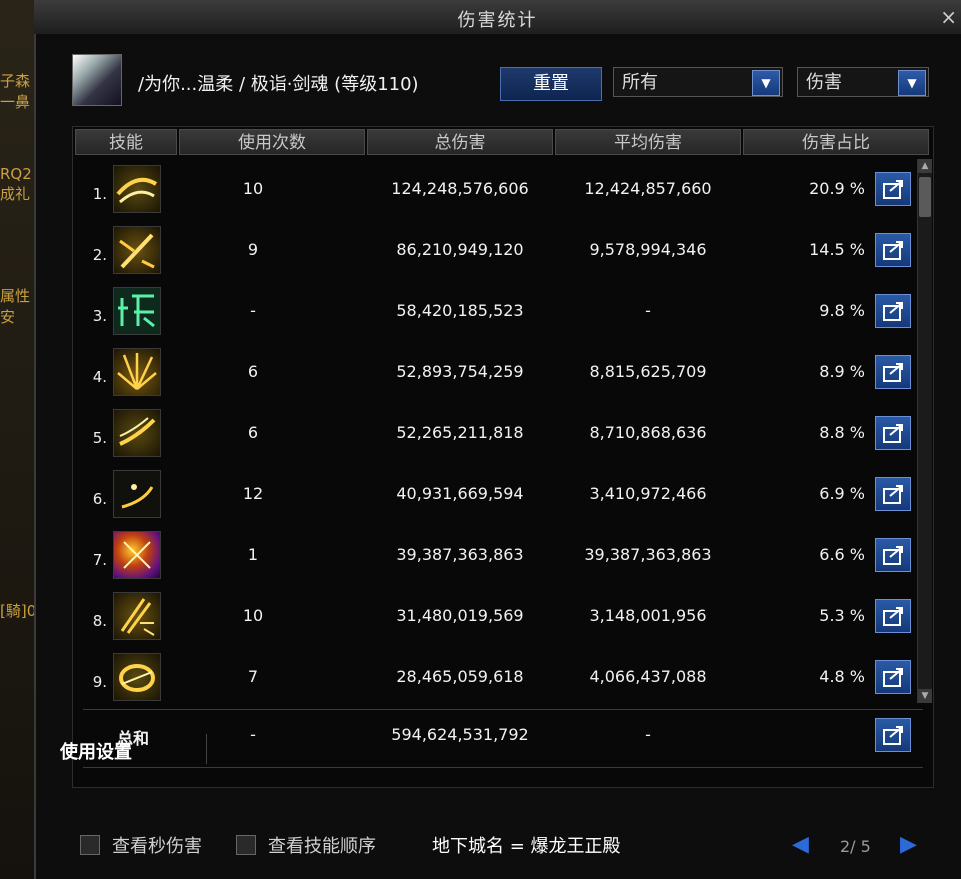 The image size is (961, 879). I want to click on dps-checkbox, so click(90, 845).